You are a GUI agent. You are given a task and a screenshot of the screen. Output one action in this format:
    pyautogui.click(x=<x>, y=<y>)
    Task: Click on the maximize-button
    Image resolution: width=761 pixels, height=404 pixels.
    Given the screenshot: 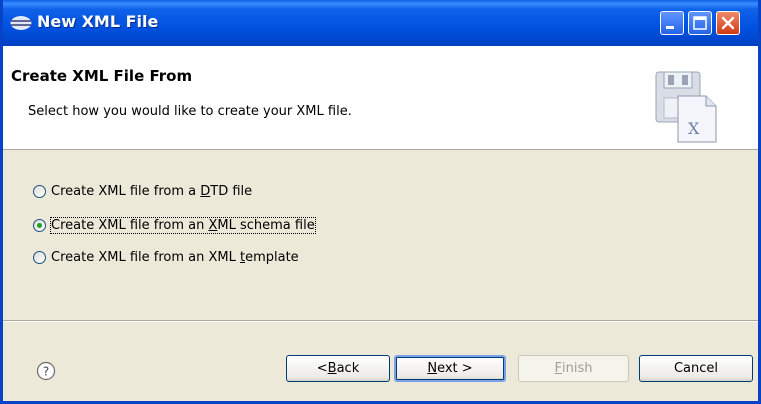 What is the action you would take?
    pyautogui.click(x=700, y=23)
    